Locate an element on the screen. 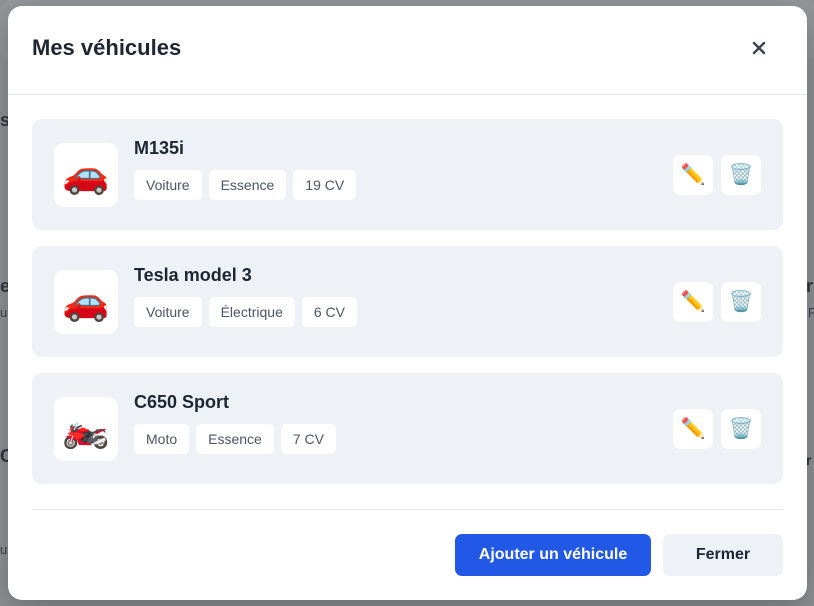 This screenshot has height=606, width=814. vehicle-tags: Moto Essence 7 CV is located at coordinates (403, 438).